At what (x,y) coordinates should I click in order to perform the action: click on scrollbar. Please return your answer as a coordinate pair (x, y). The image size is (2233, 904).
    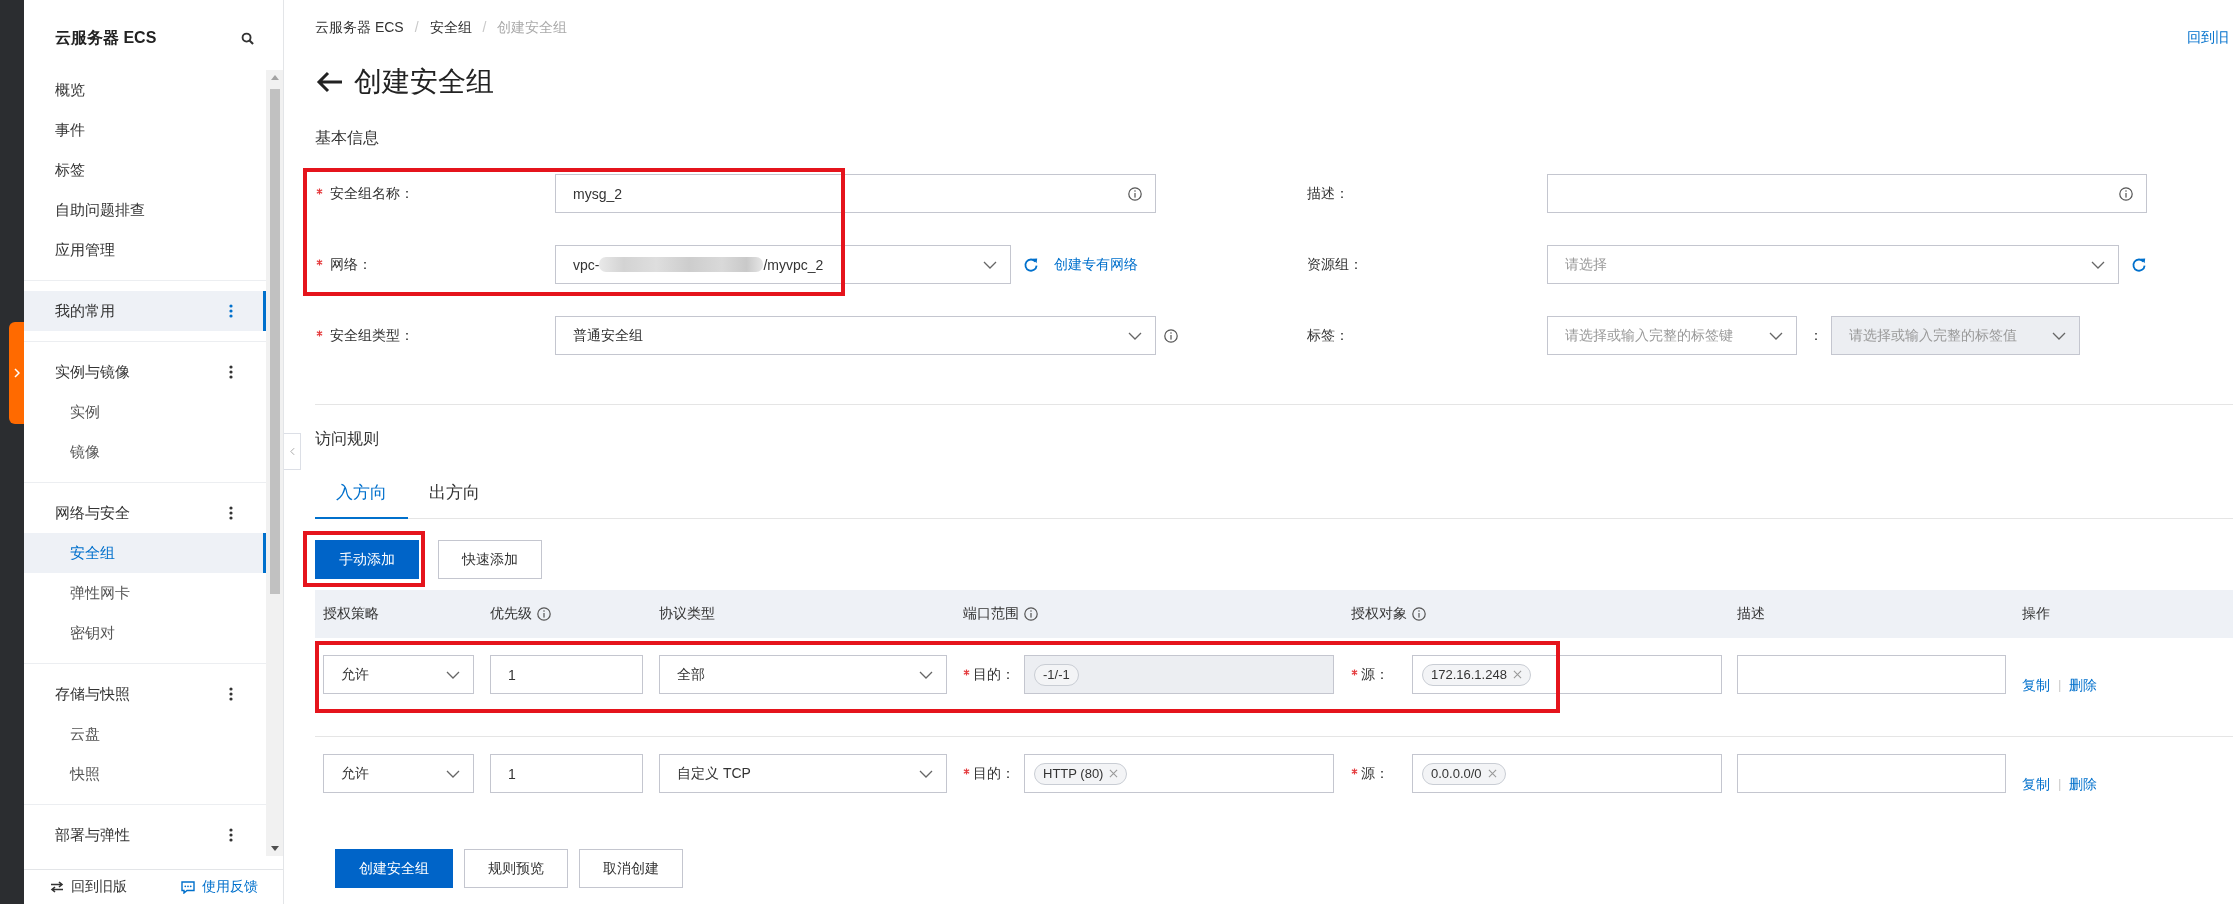
    Looking at the image, I should click on (274, 463).